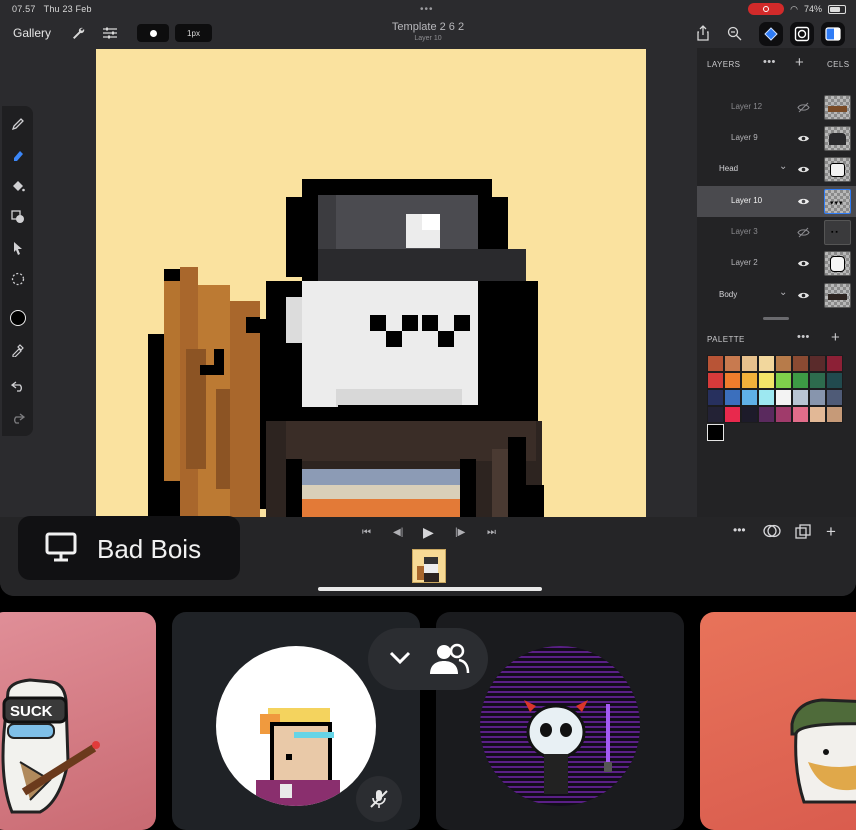 Image resolution: width=856 pixels, height=830 pixels. I want to click on panel-resize-handle, so click(776, 318).